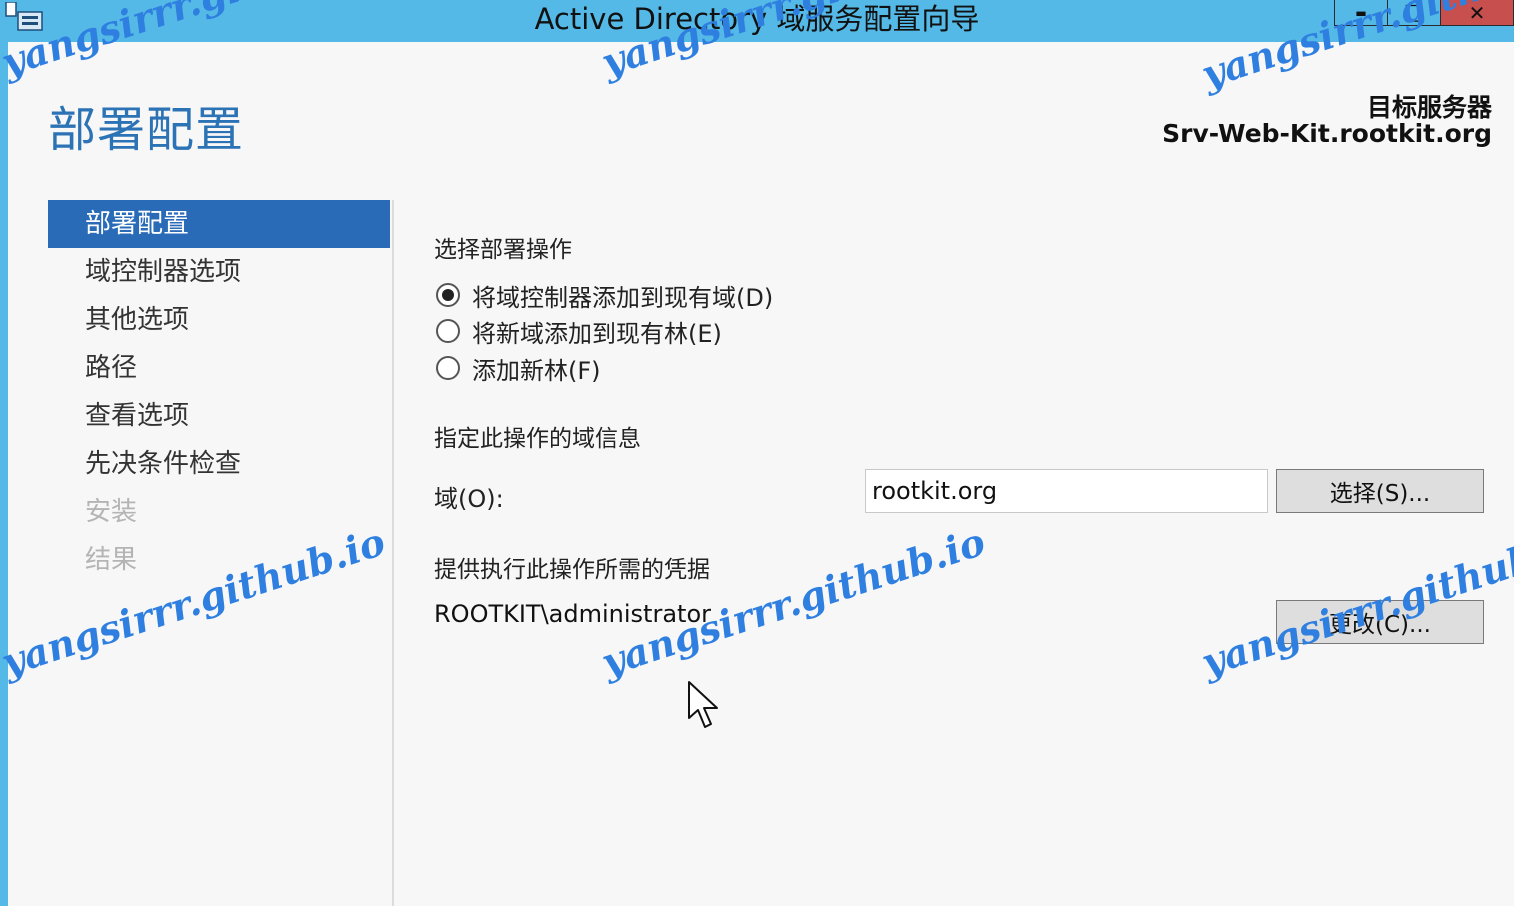 The width and height of the screenshot is (1514, 906). I want to click on nav-divider, so click(393, 553).